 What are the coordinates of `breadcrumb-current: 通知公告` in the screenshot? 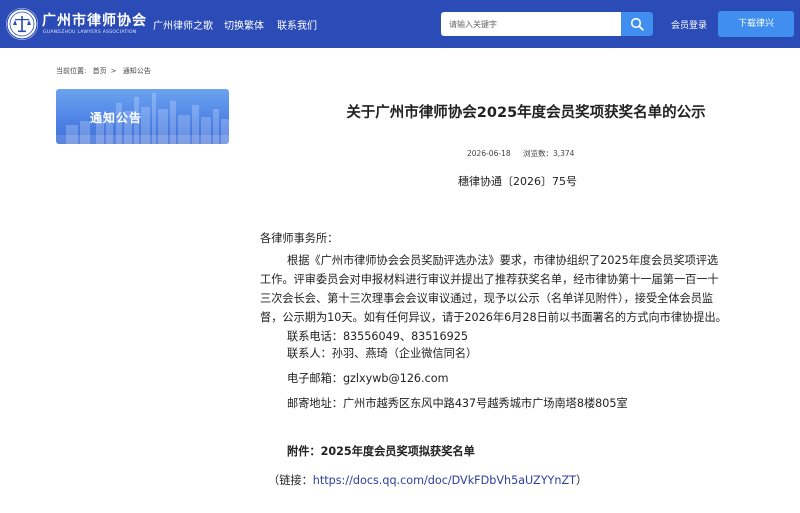 It's located at (137, 71).